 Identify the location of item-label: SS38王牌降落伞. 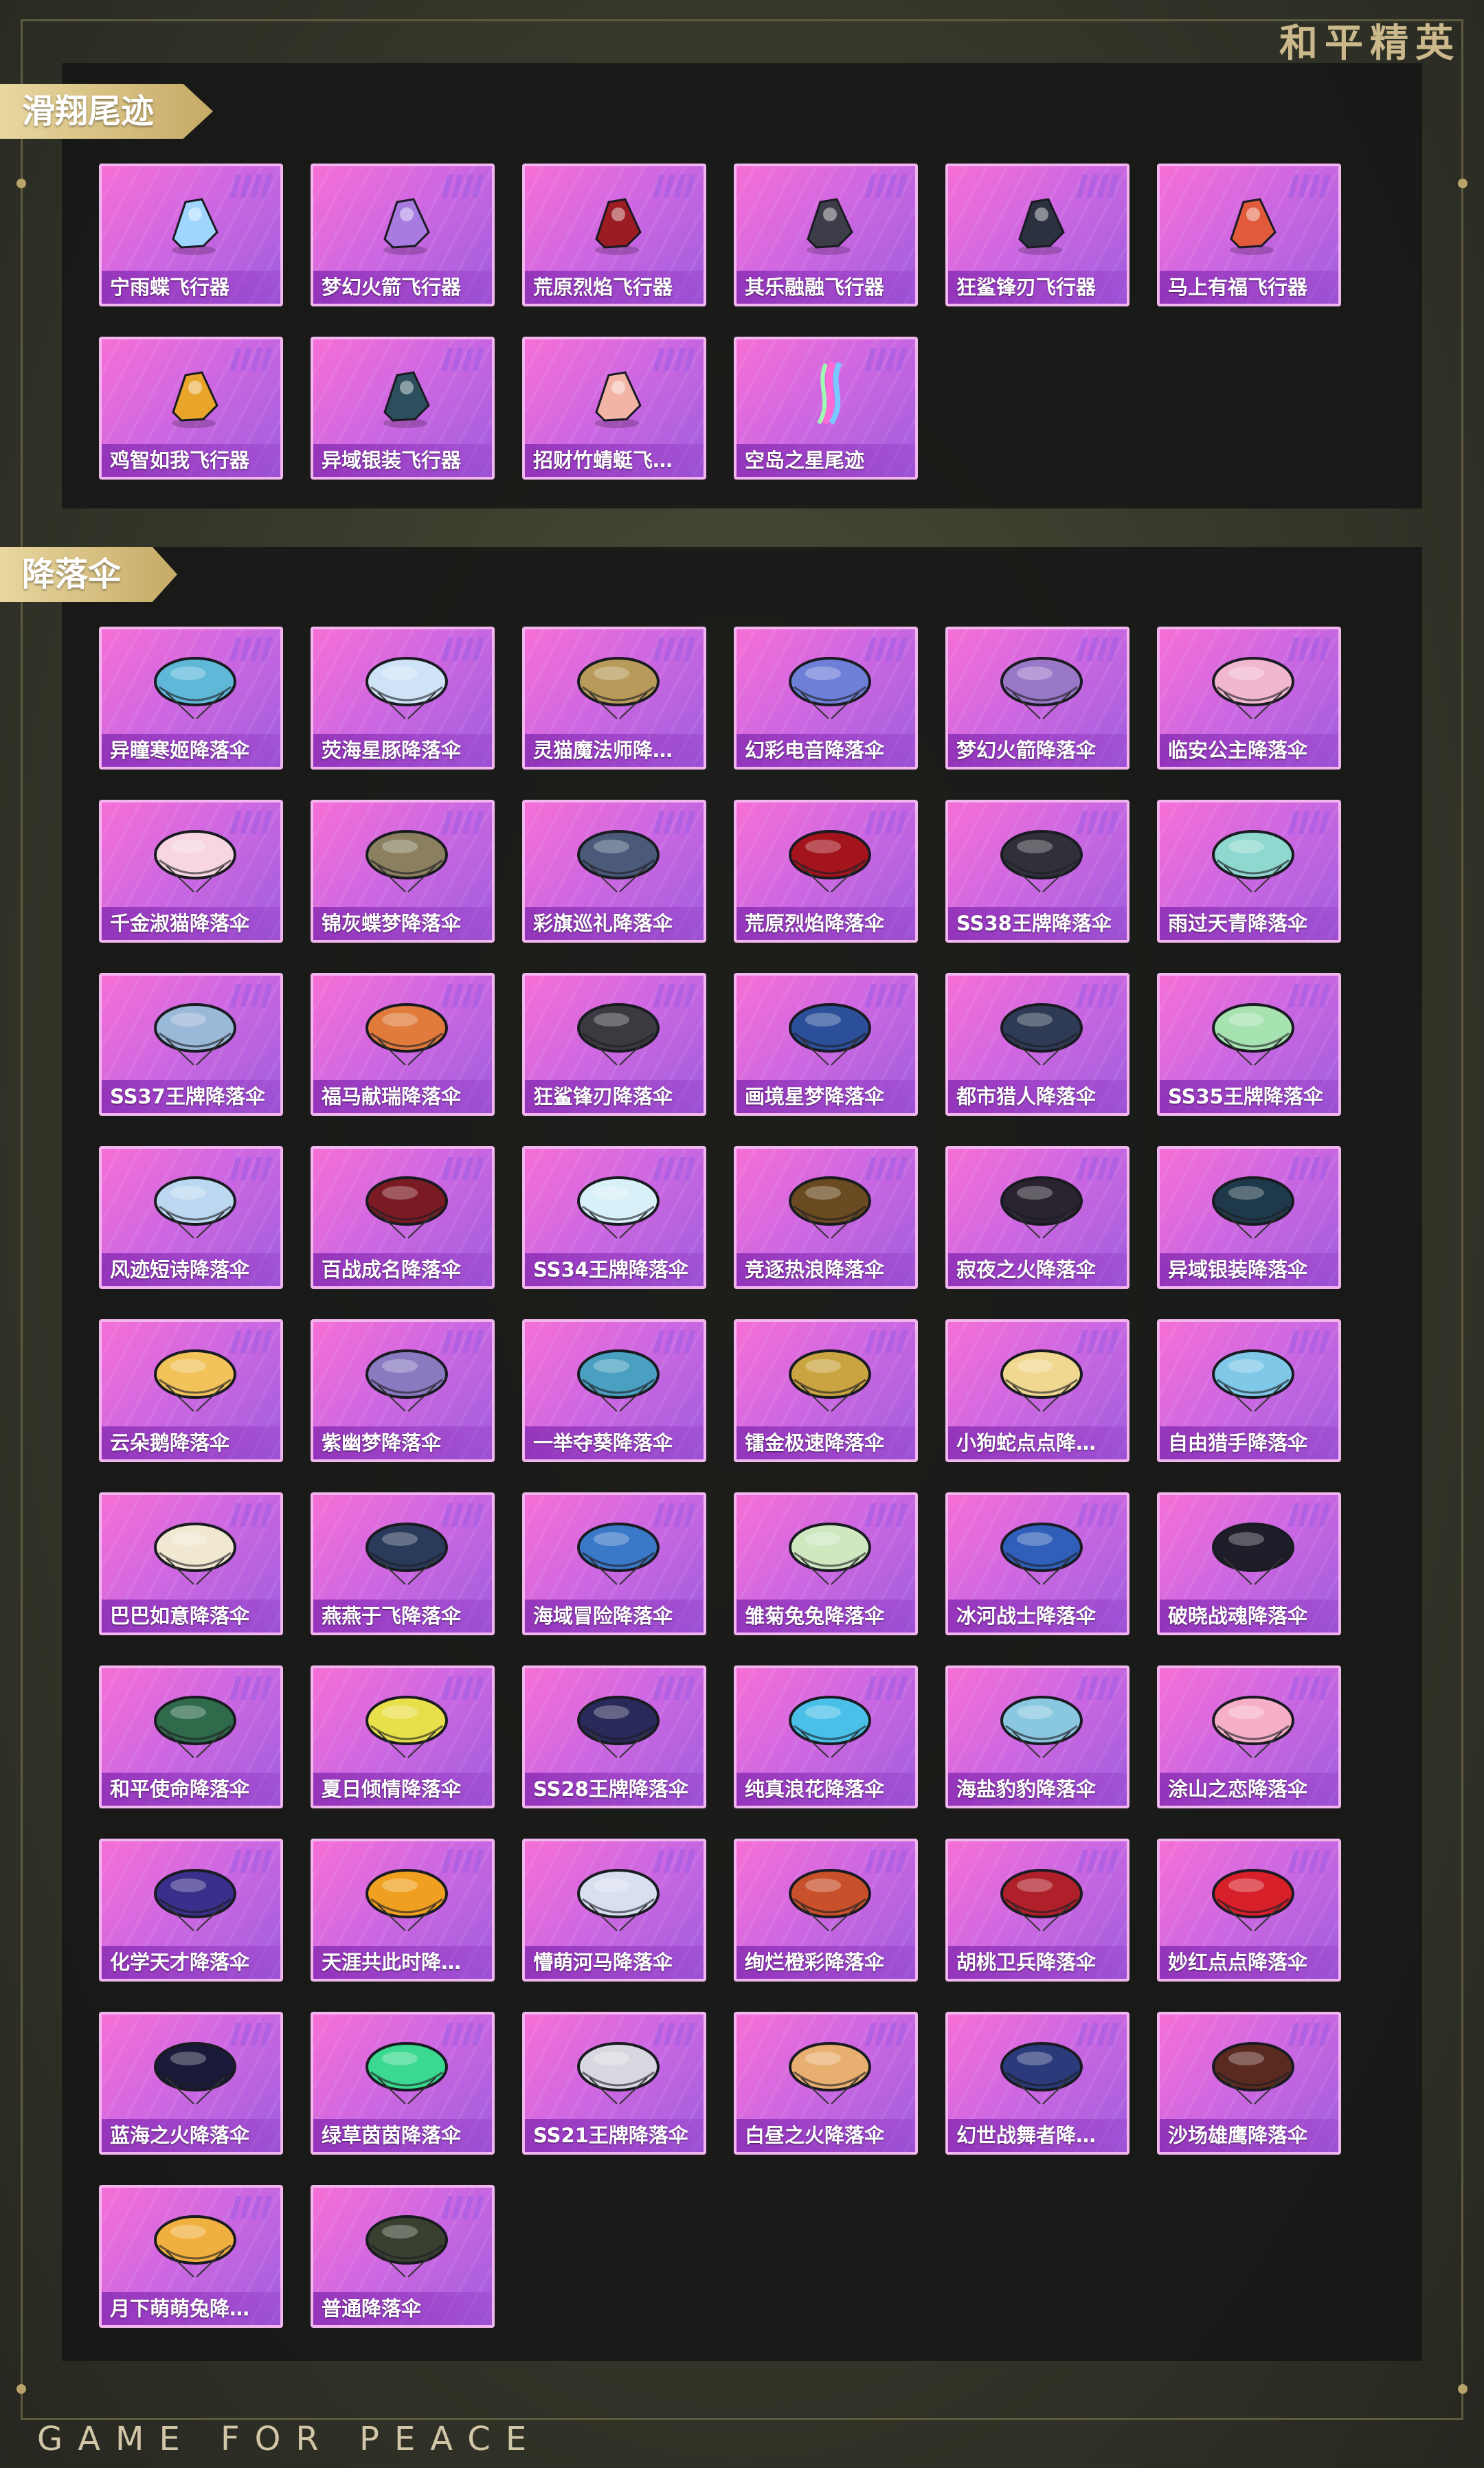
(1037, 924).